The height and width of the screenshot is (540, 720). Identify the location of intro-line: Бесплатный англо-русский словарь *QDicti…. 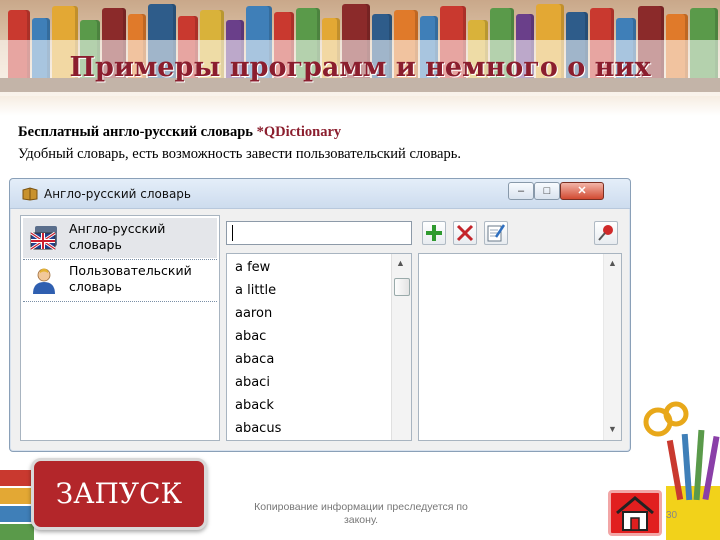
(179, 132).